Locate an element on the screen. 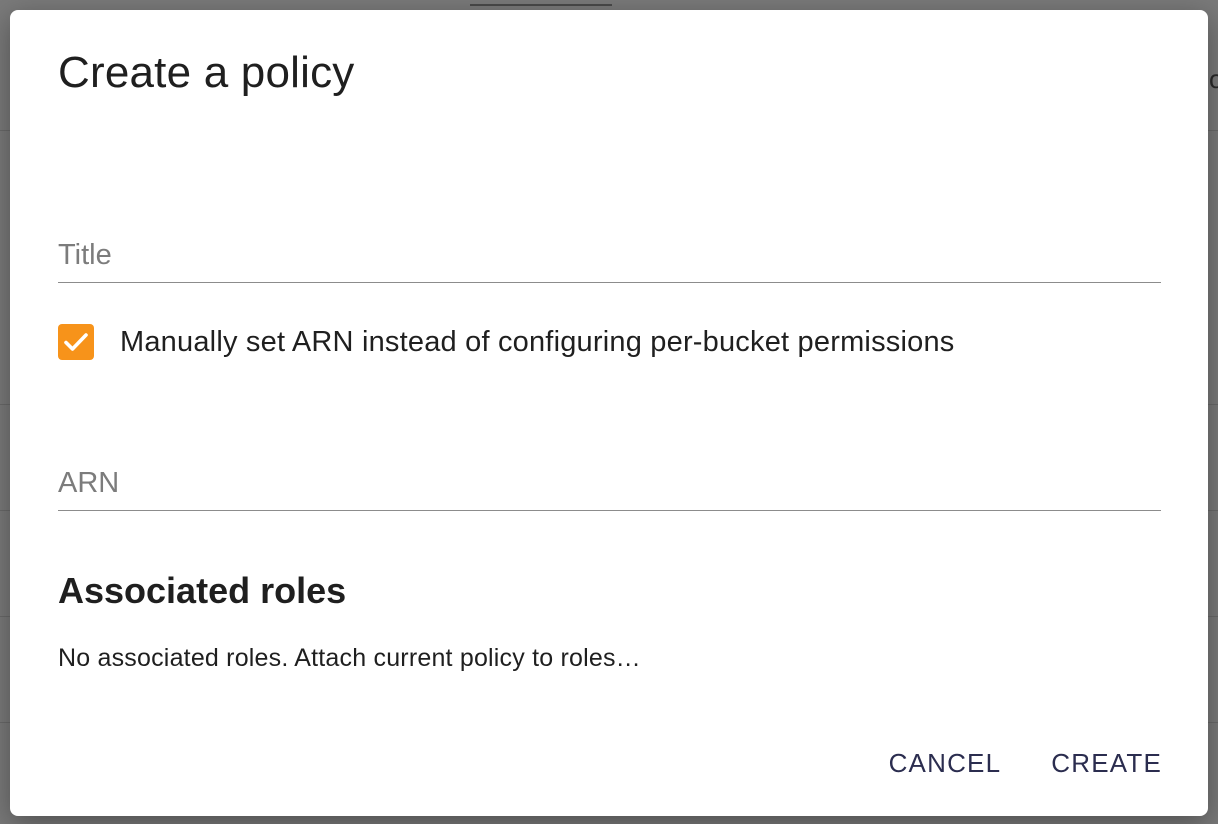 The height and width of the screenshot is (824, 1218). checkmark-icon is located at coordinates (76, 342).